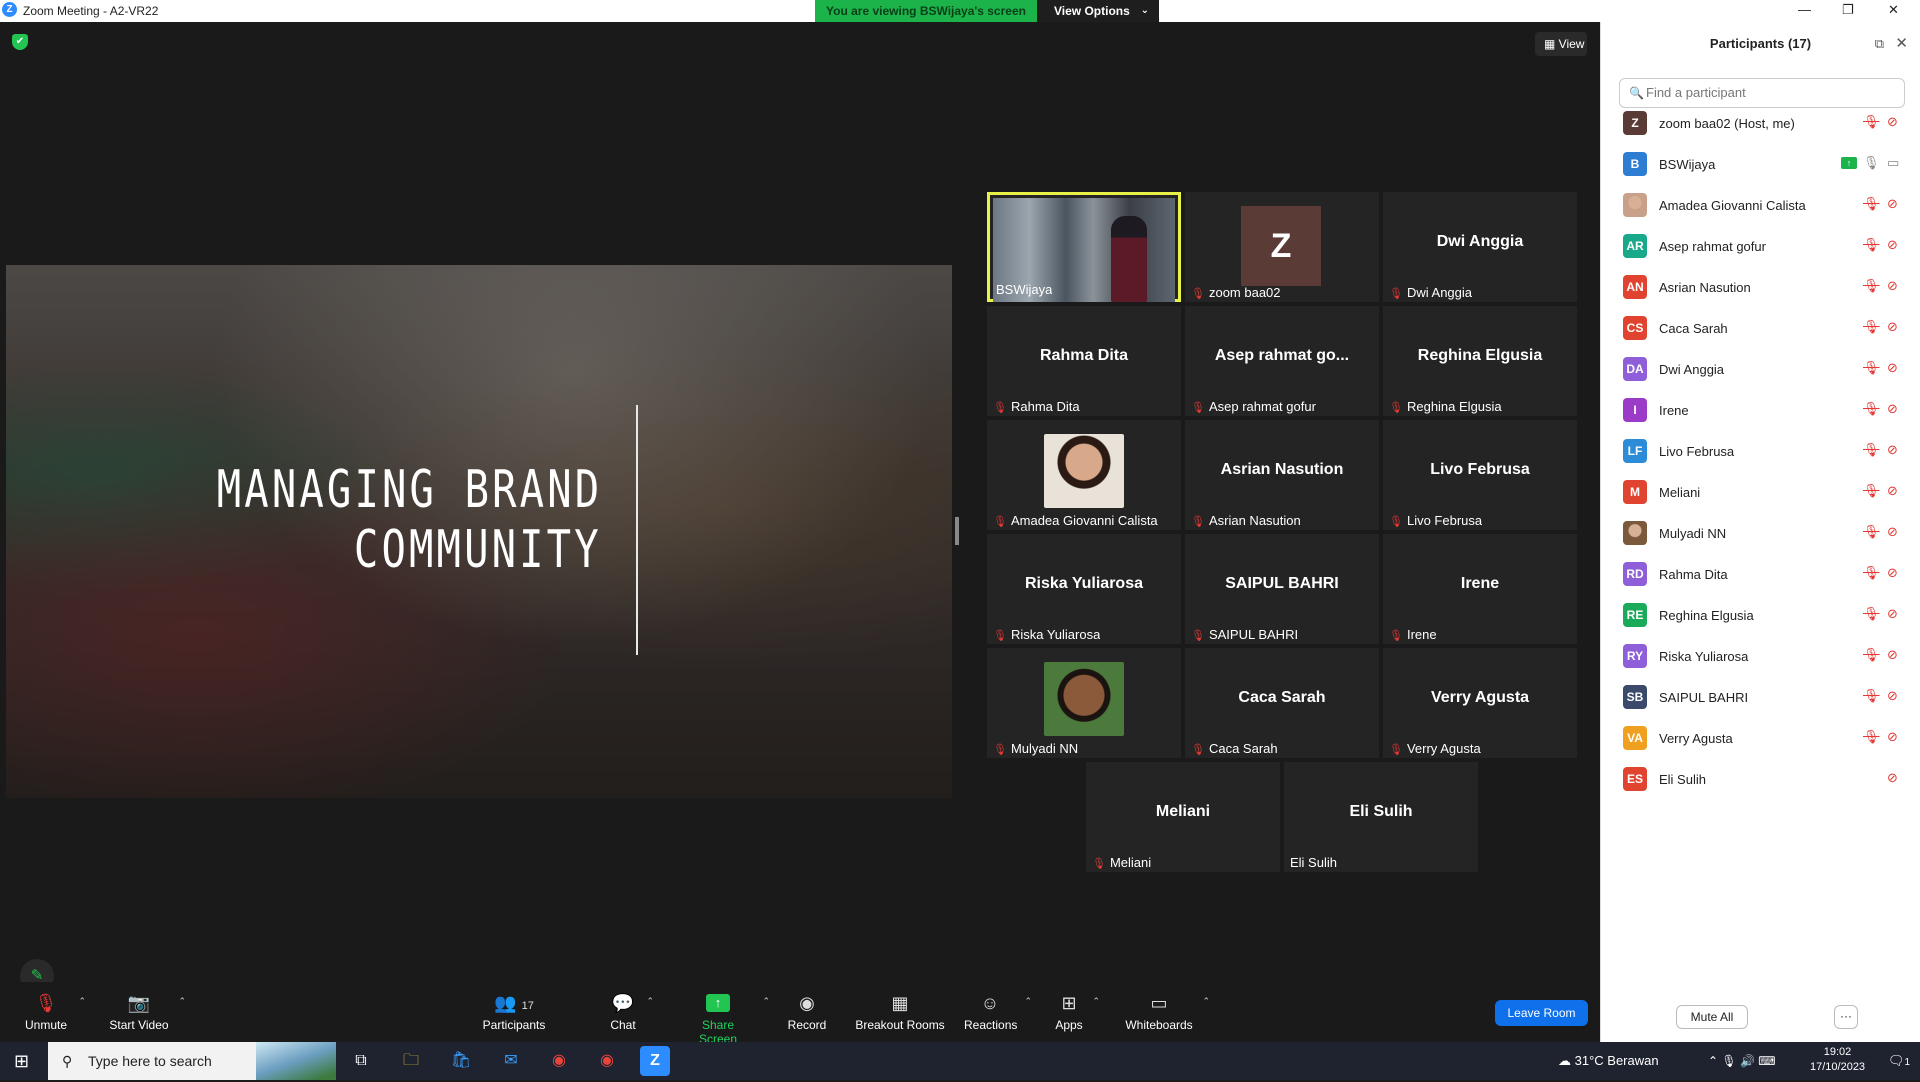 The image size is (1920, 1082). What do you see at coordinates (54, 1012) in the screenshot?
I see `unmute-button: 🎙 Unmute ⌃` at bounding box center [54, 1012].